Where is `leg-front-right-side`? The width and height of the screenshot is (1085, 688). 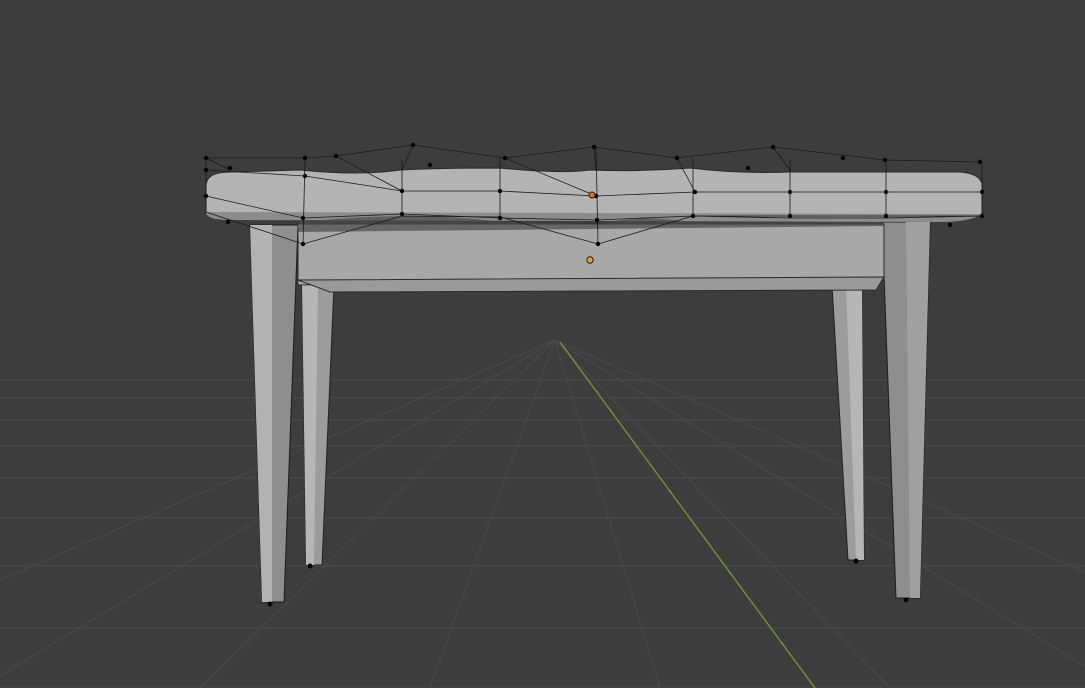 leg-front-right-side is located at coordinates (918, 410).